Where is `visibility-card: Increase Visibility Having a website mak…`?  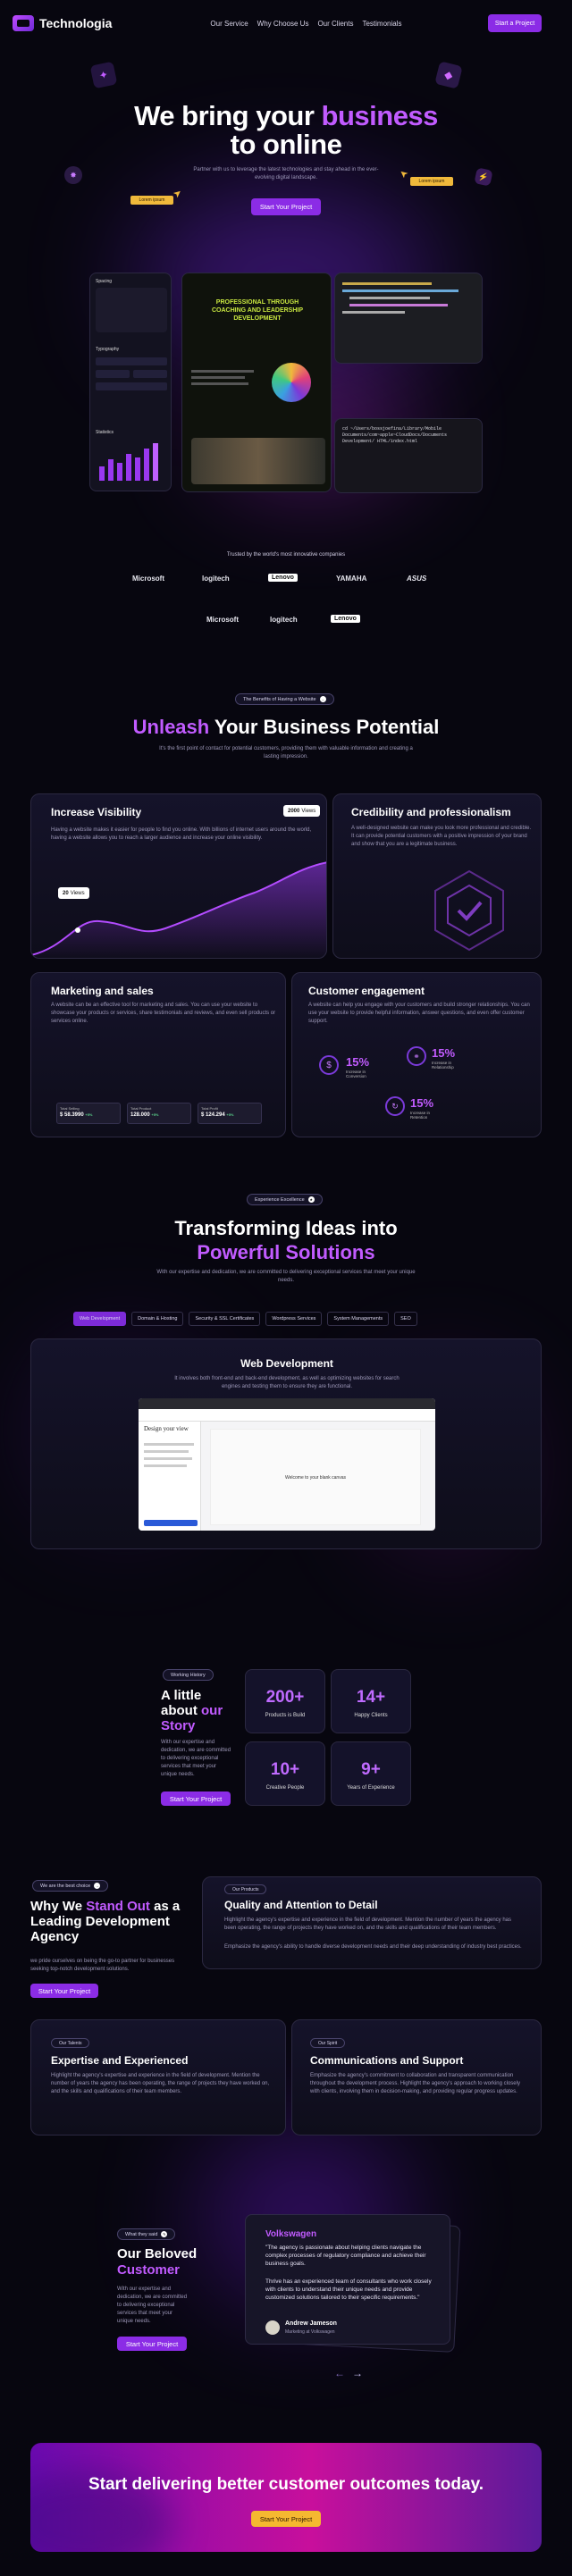 visibility-card: Increase Visibility Having a website mak… is located at coordinates (179, 876).